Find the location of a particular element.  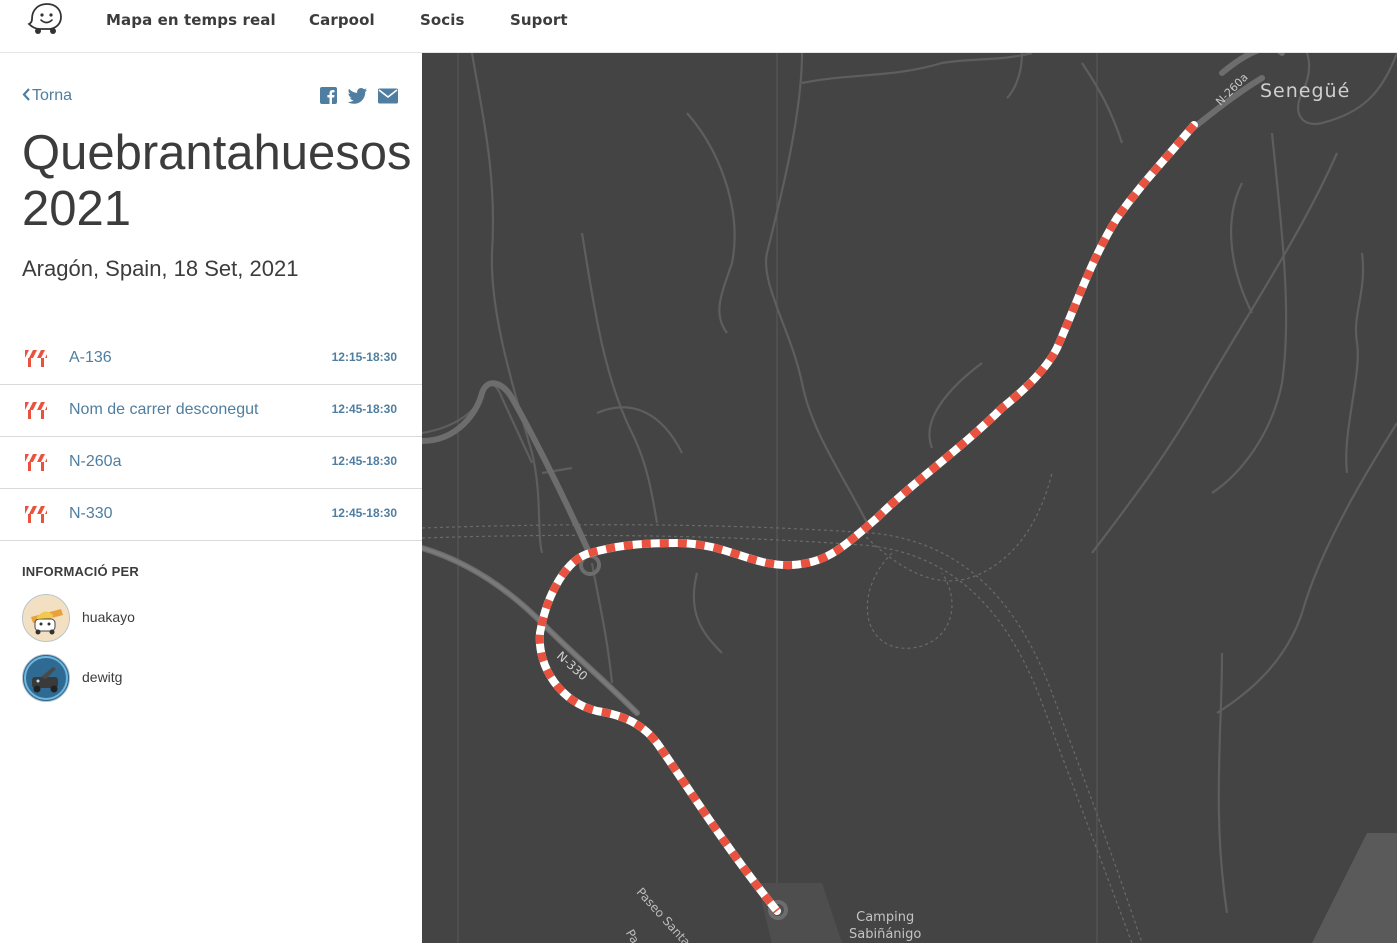

map-label-town: Senegüé is located at coordinates (1305, 91).